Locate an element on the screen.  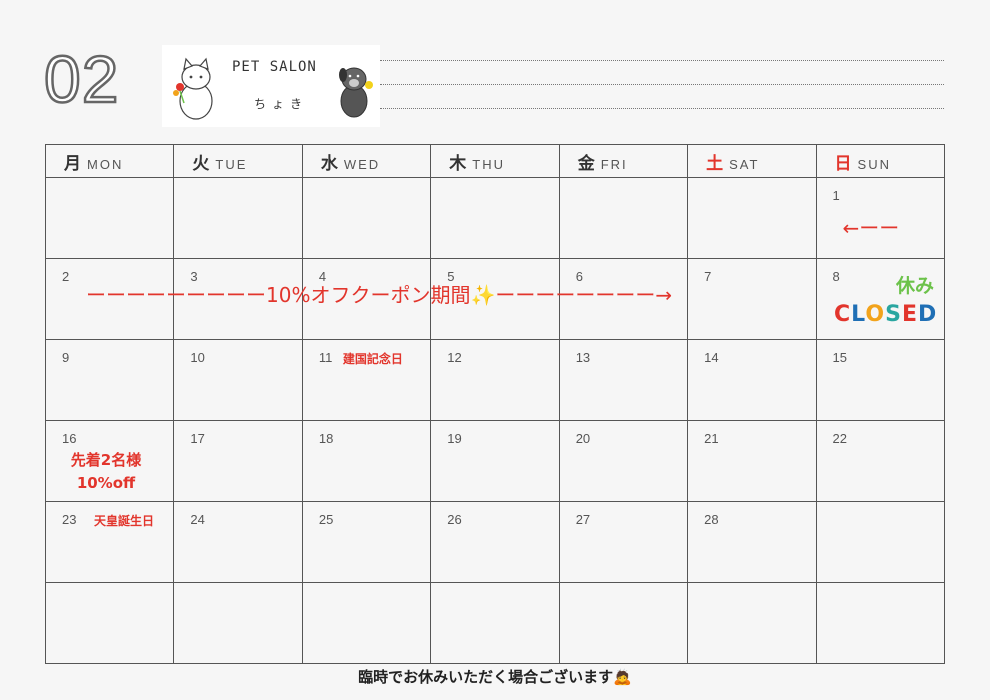
weekday-header-fri: 金 FRI is located at coordinates (623, 161).